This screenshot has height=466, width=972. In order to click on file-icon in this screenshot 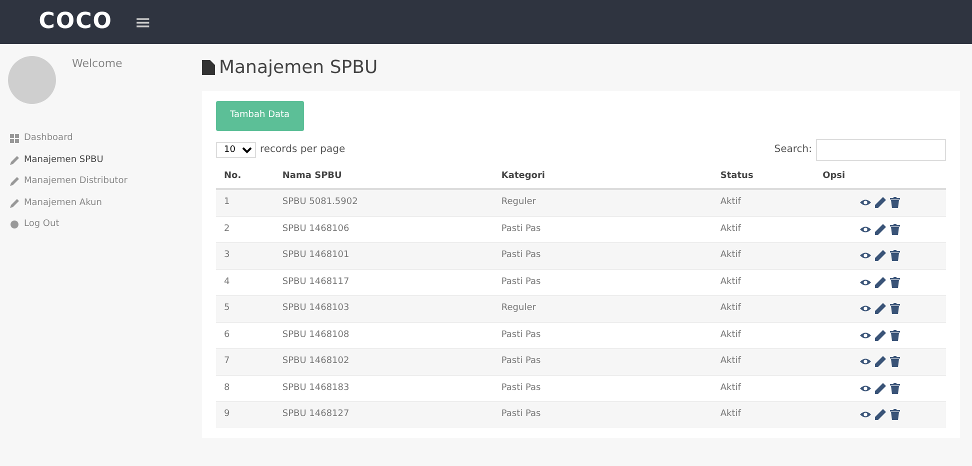, I will do `click(208, 67)`.